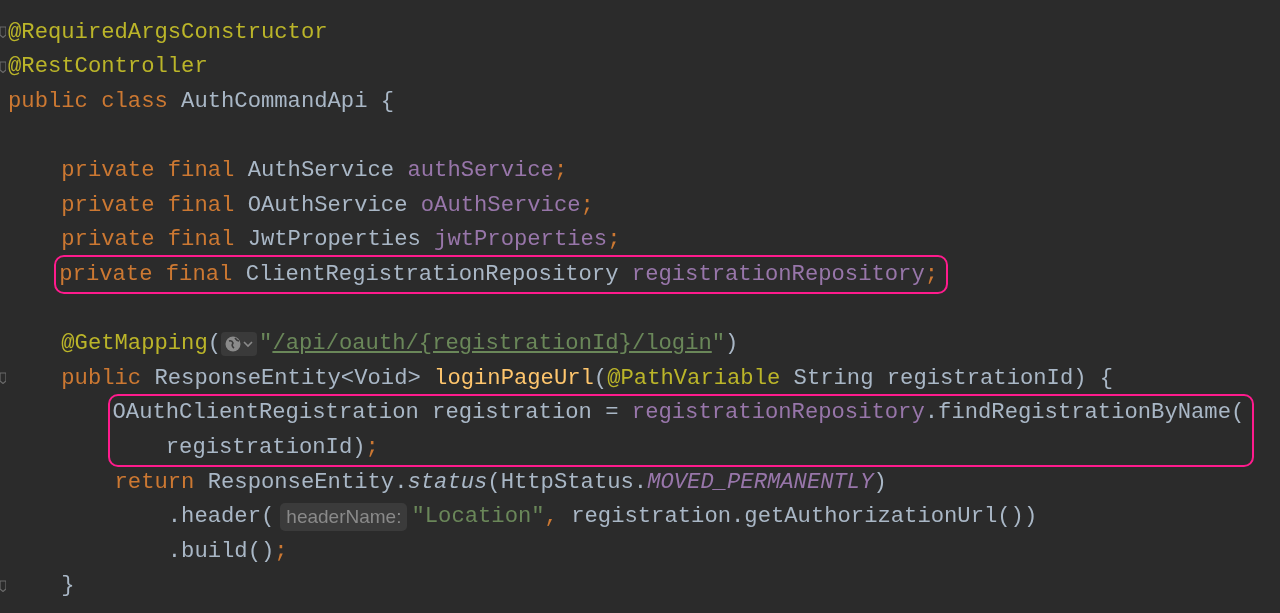  What do you see at coordinates (341, 240) in the screenshot?
I see `code-text: private final JwtProperties jwtProperties;` at bounding box center [341, 240].